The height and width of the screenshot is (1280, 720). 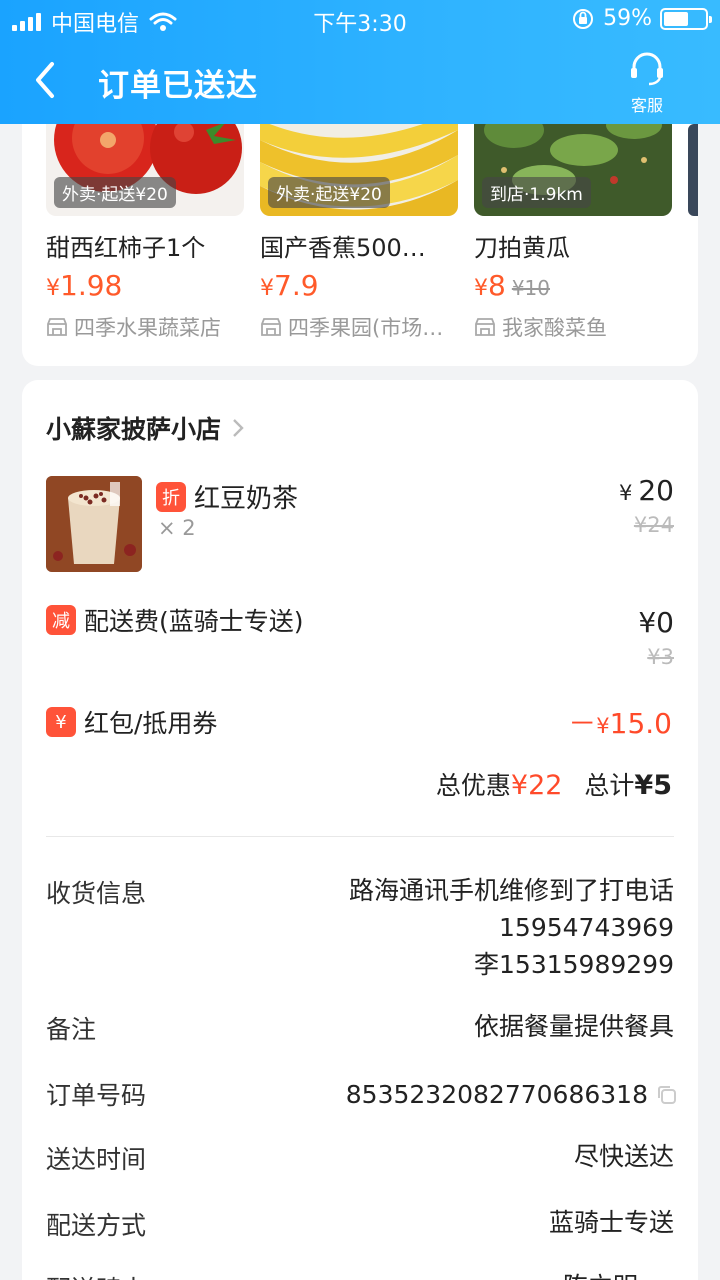 What do you see at coordinates (360, 836) in the screenshot?
I see `divider` at bounding box center [360, 836].